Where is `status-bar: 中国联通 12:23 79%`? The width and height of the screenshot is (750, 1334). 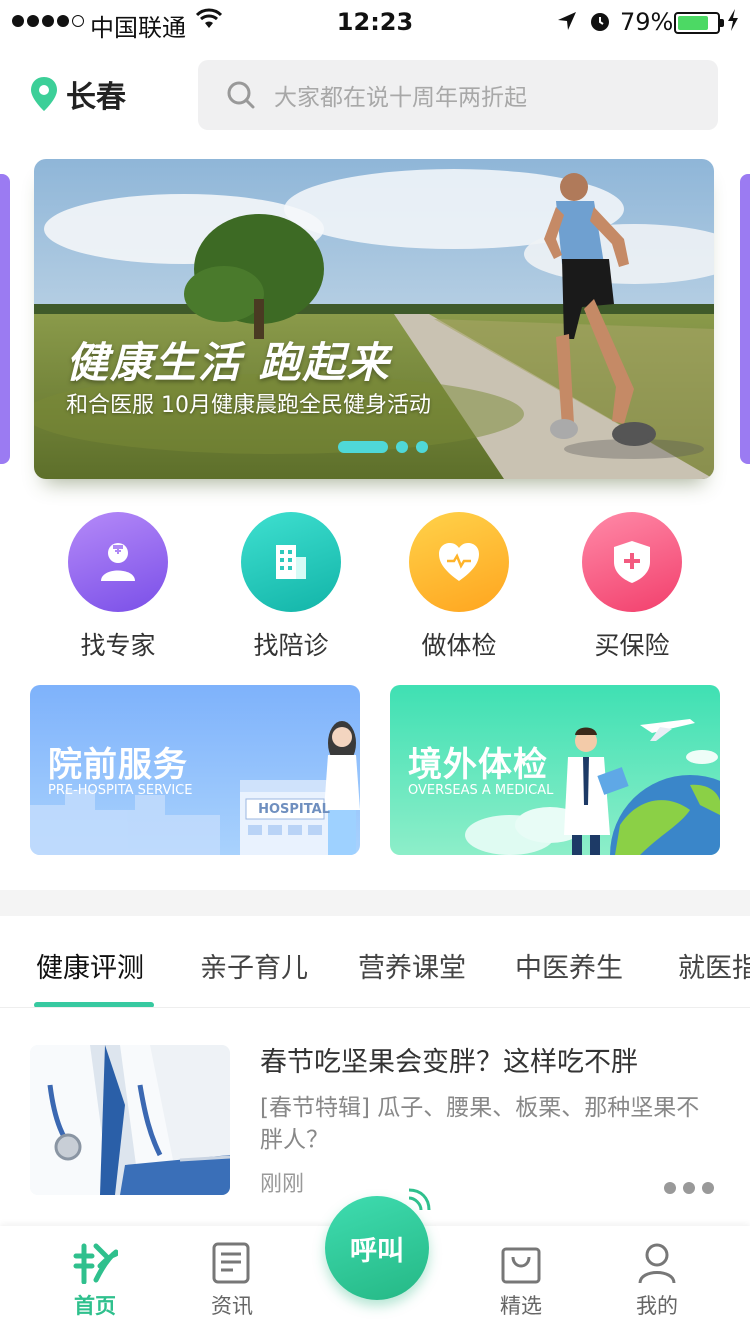
status-bar: 中国联通 12:23 79% is located at coordinates (375, 23).